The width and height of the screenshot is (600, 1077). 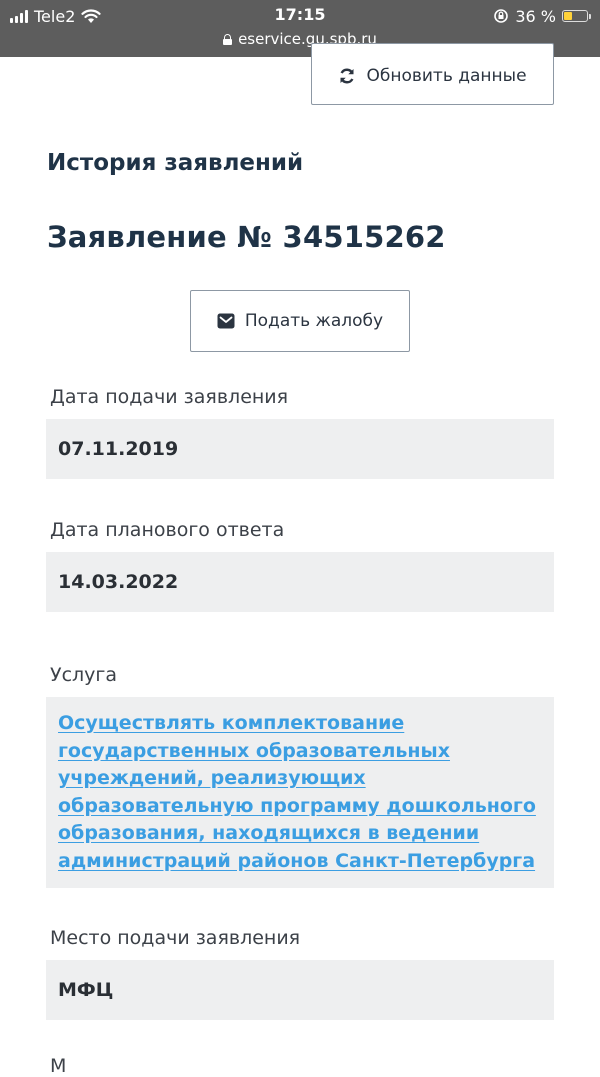 What do you see at coordinates (347, 76) in the screenshot?
I see `refresh-icon` at bounding box center [347, 76].